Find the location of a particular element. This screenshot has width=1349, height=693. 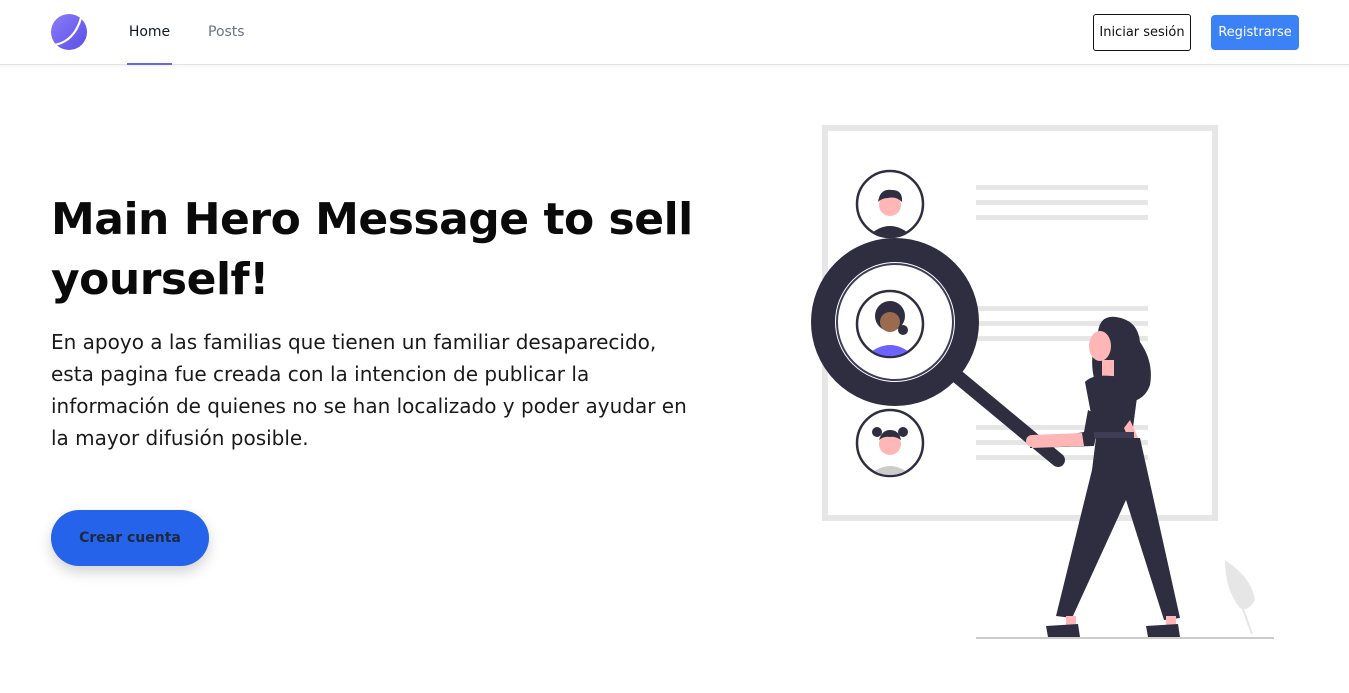

register-button: Registrarse is located at coordinates (1255, 32).